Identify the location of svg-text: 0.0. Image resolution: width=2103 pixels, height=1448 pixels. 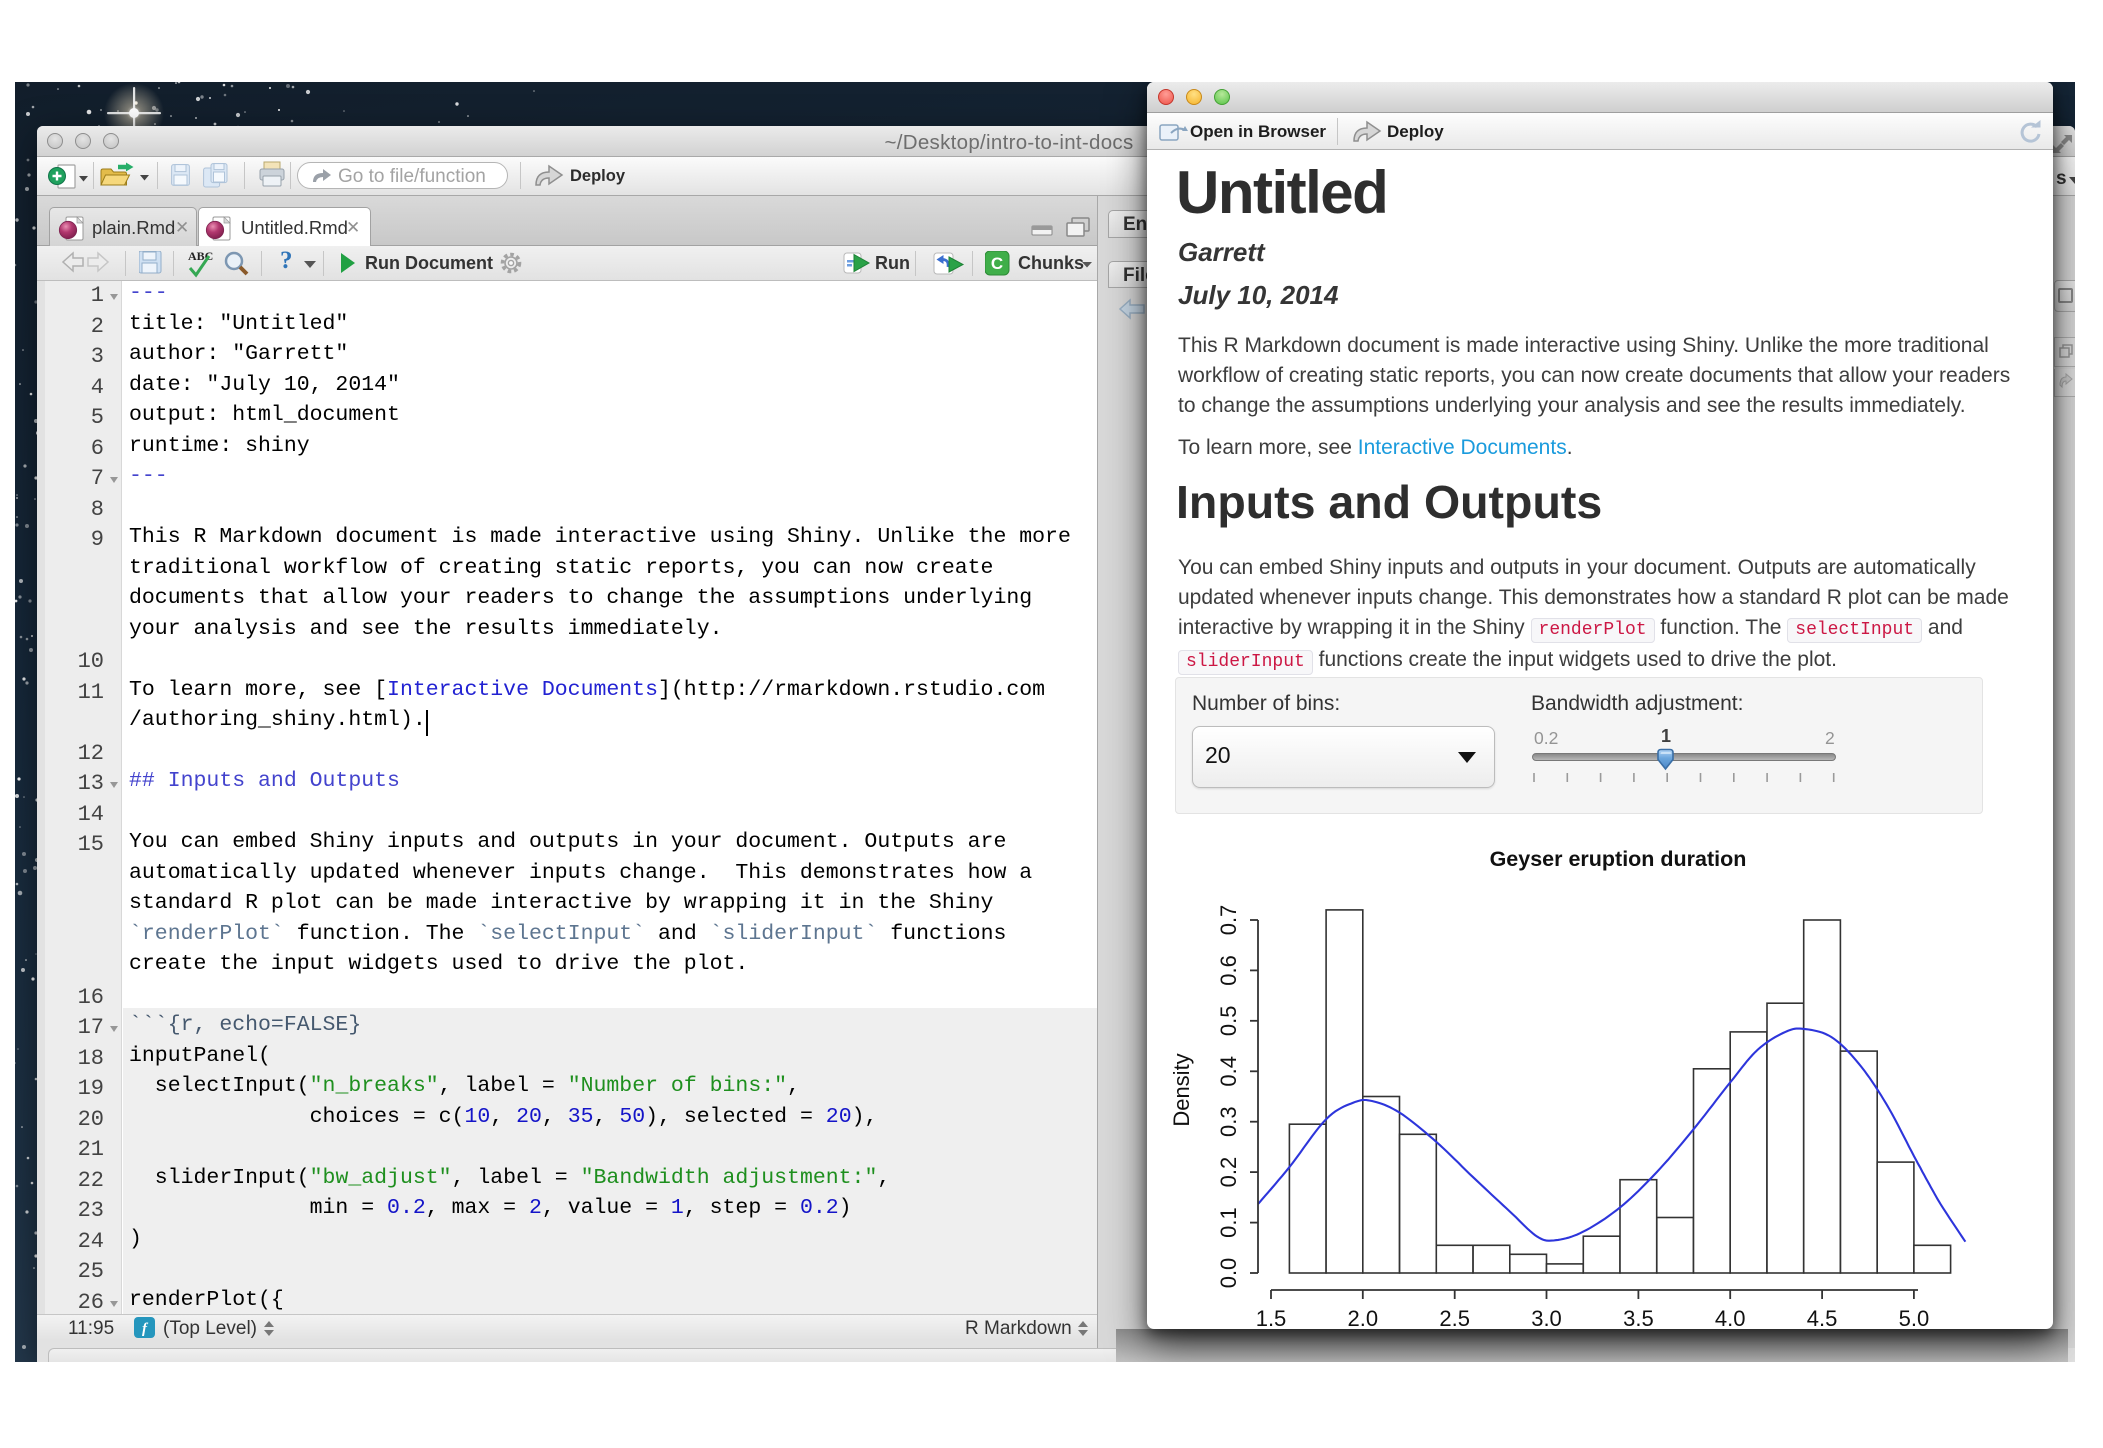
(1228, 1273).